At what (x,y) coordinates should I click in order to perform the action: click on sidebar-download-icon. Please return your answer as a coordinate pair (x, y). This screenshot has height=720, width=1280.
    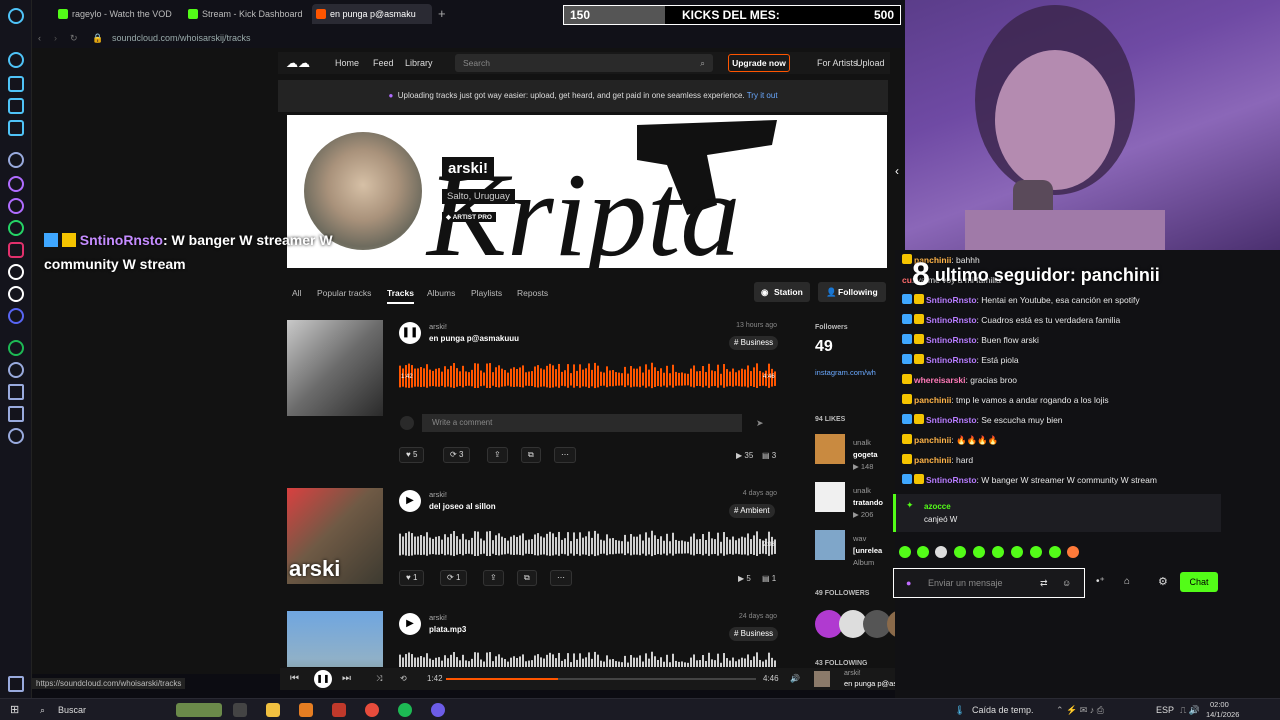
    Looking at the image, I should click on (16, 392).